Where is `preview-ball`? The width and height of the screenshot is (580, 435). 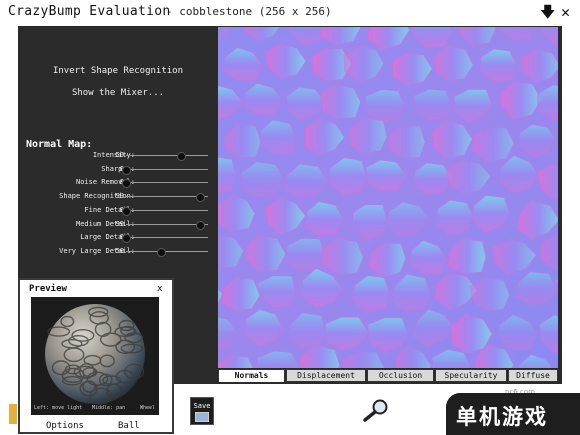 preview-ball is located at coordinates (95, 354).